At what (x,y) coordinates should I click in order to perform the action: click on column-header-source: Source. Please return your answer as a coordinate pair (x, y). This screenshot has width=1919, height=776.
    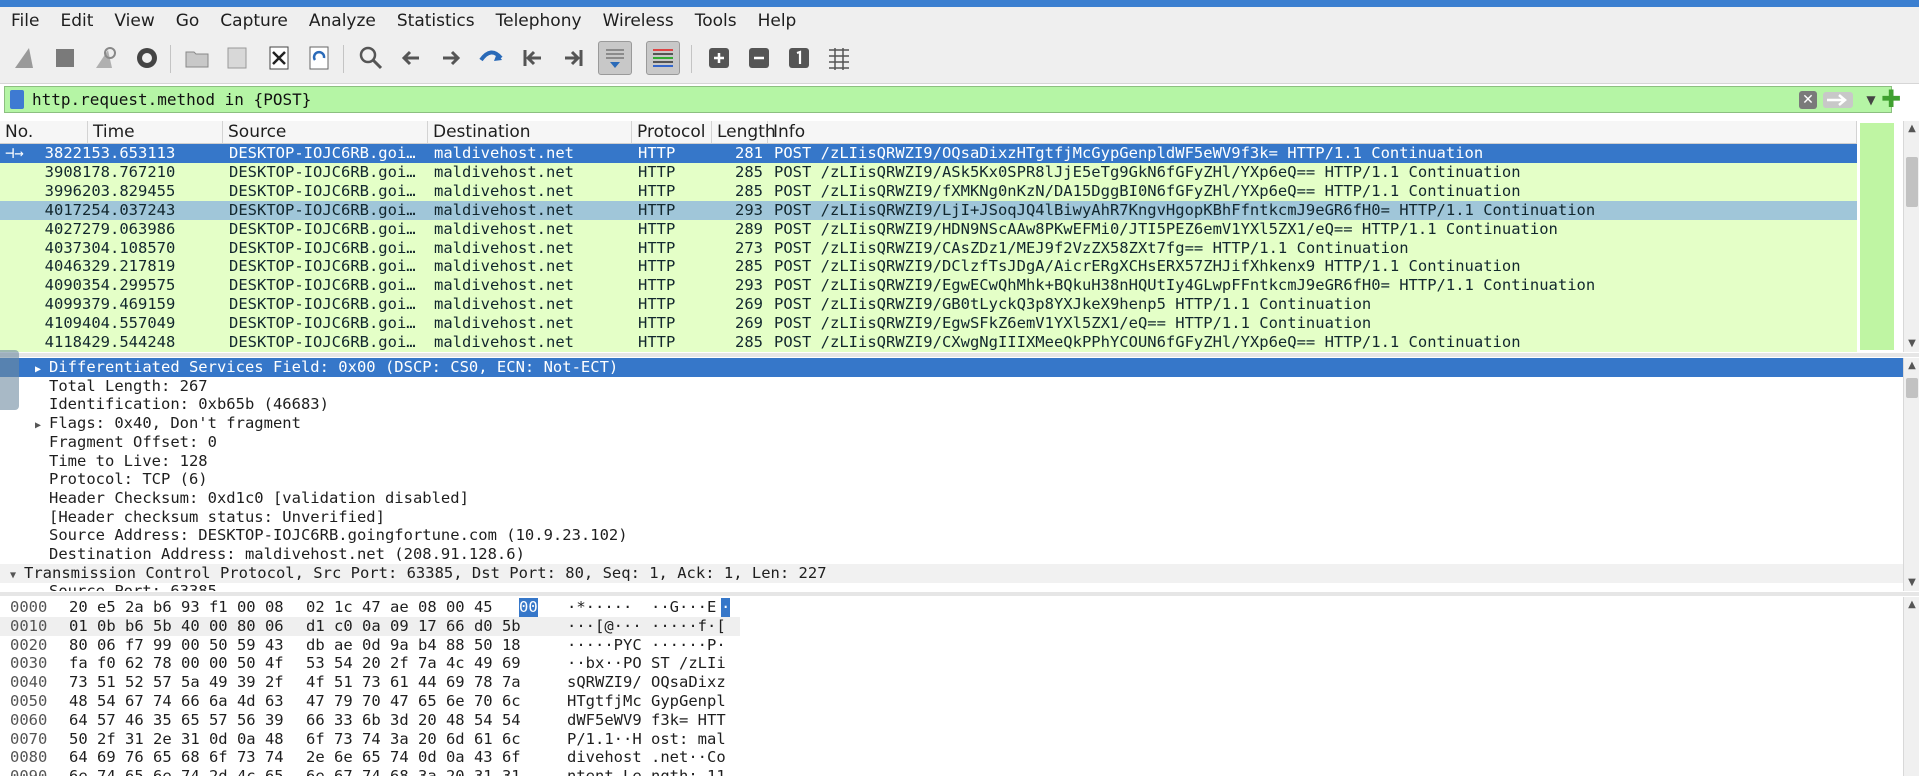
    Looking at the image, I should click on (325, 132).